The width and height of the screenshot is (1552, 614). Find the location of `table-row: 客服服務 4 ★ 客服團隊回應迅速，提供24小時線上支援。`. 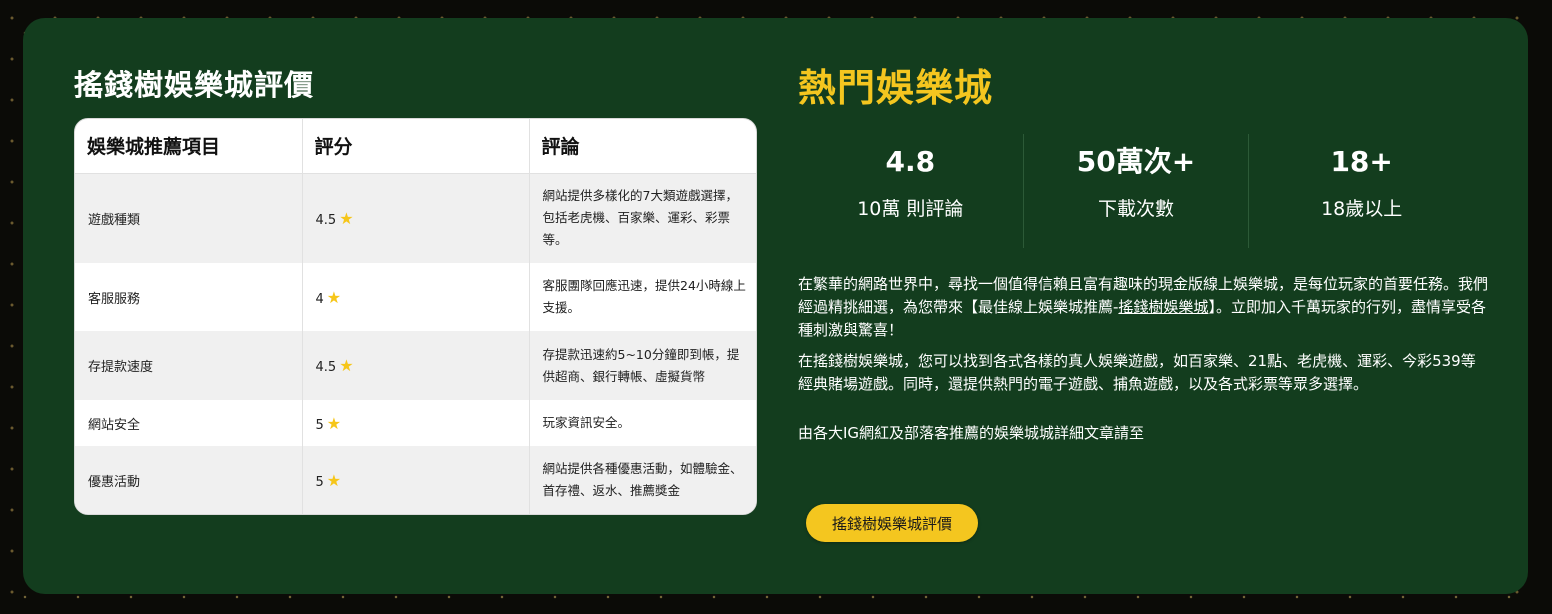

table-row: 客服服務 4 ★ 客服團隊回應迅速，提供24小時線上支援。 is located at coordinates (415, 297).